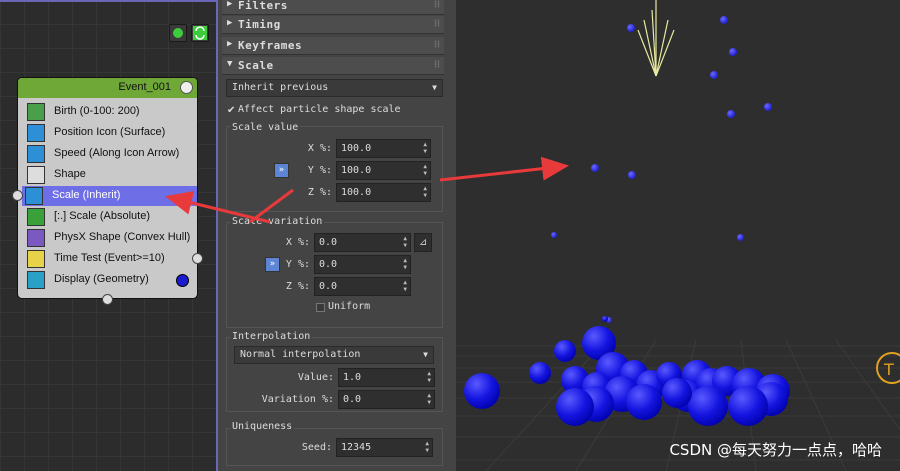 The height and width of the screenshot is (471, 900). Describe the element at coordinates (362, 286) in the screenshot. I see `variation-z-spinner: 0.0 ▲ ▼` at that location.